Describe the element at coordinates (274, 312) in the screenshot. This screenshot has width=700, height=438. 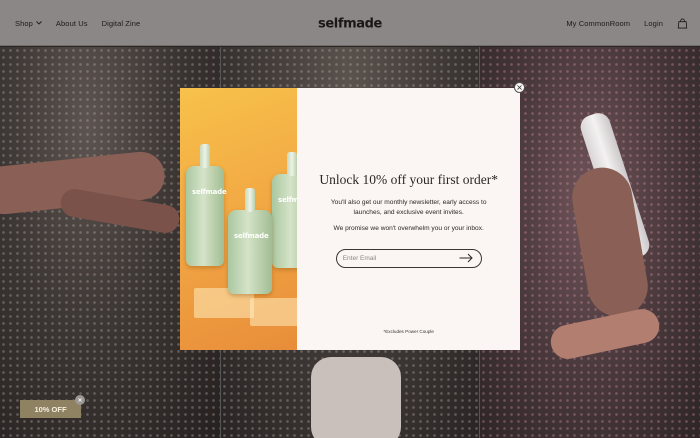
I see `acrylic-block` at that location.